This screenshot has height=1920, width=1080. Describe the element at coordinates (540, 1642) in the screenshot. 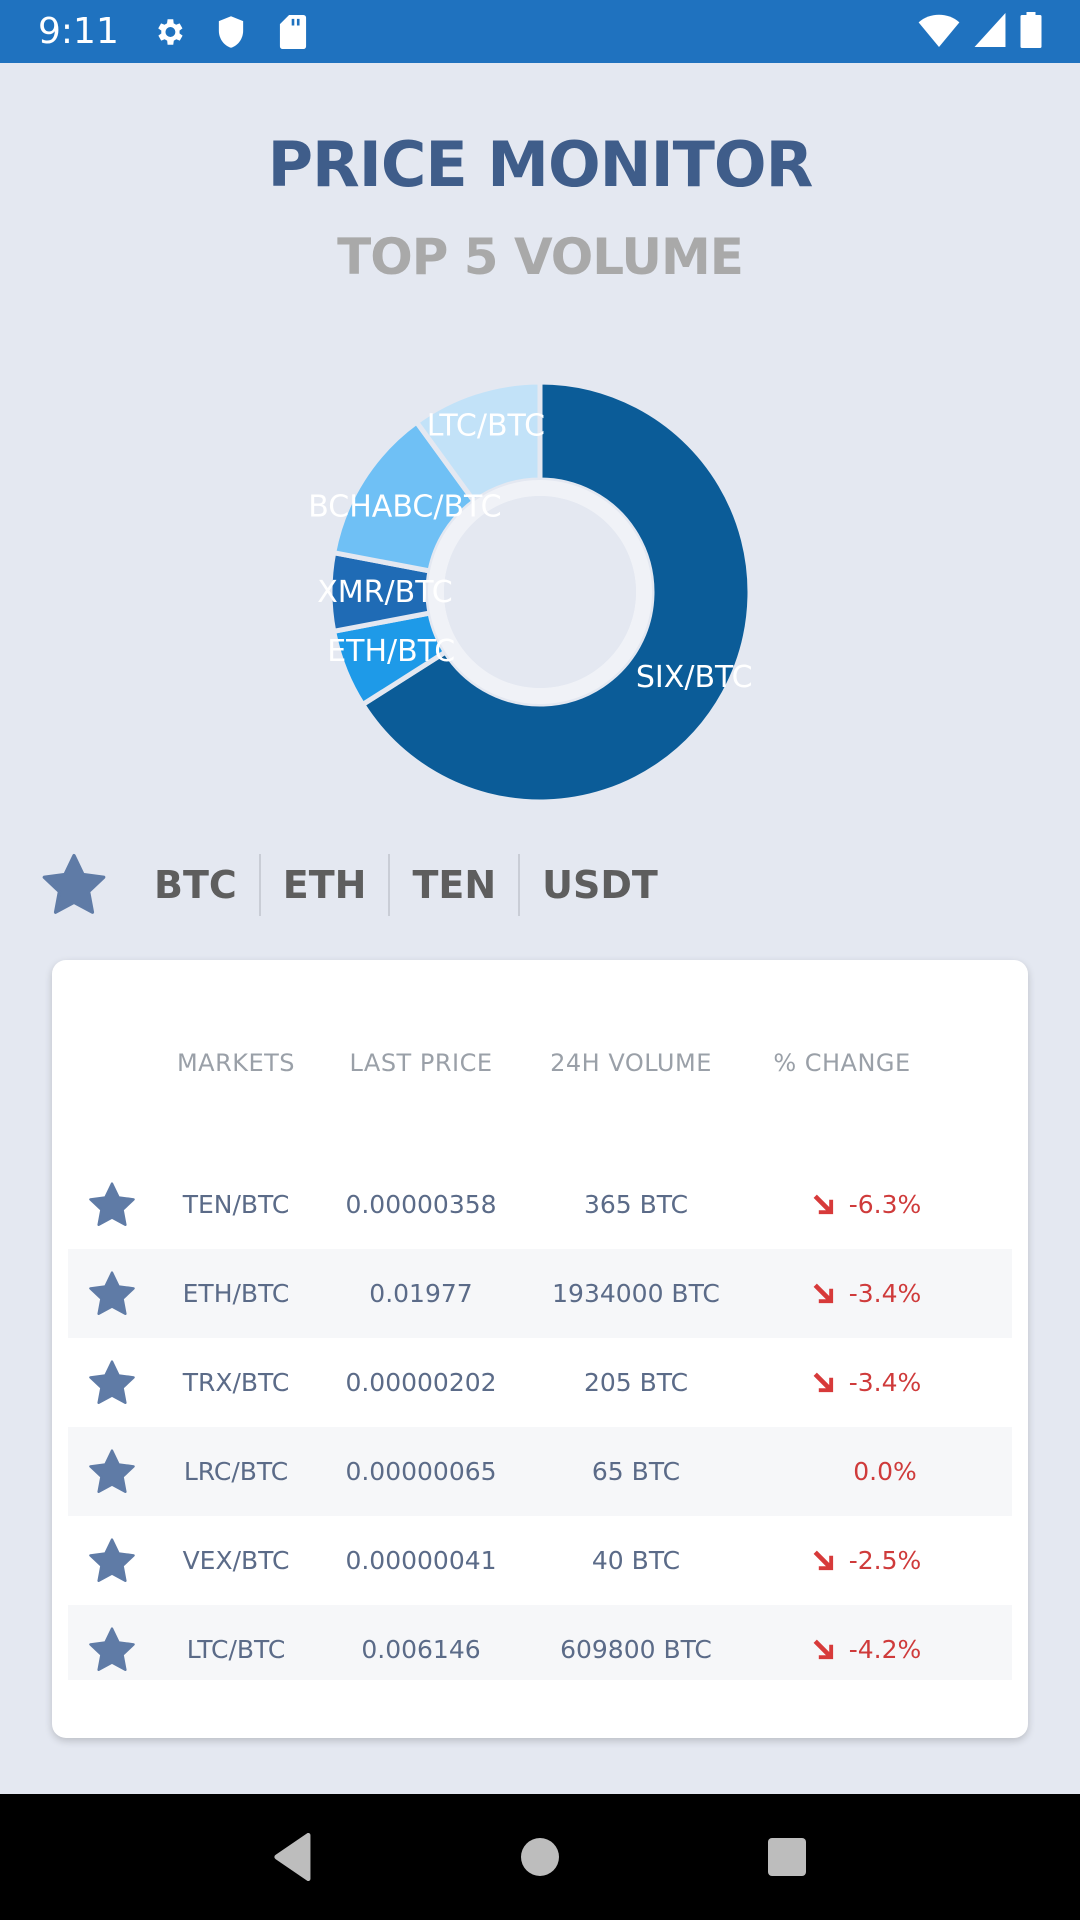

I see `table-row: LTC/BTC 0.006146 609800 BTC -4.2%` at that location.